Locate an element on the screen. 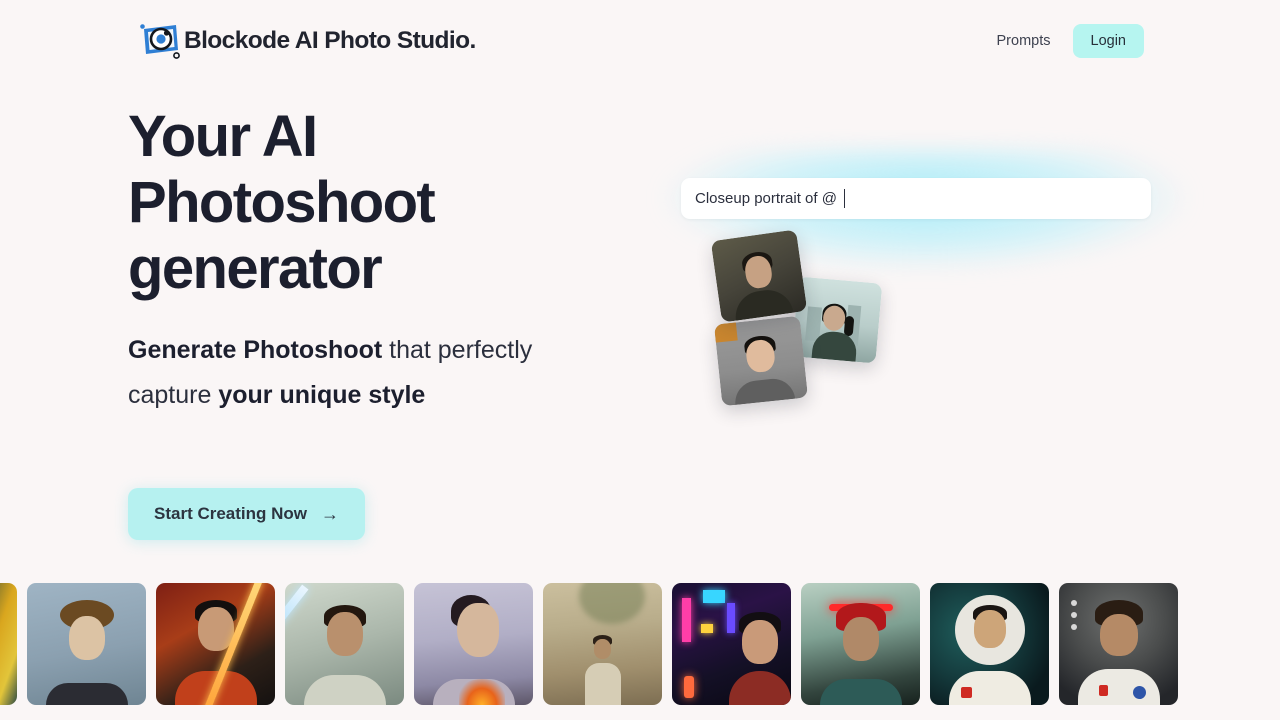  hero-title-line-2: Photoshoot is located at coordinates (282, 202).